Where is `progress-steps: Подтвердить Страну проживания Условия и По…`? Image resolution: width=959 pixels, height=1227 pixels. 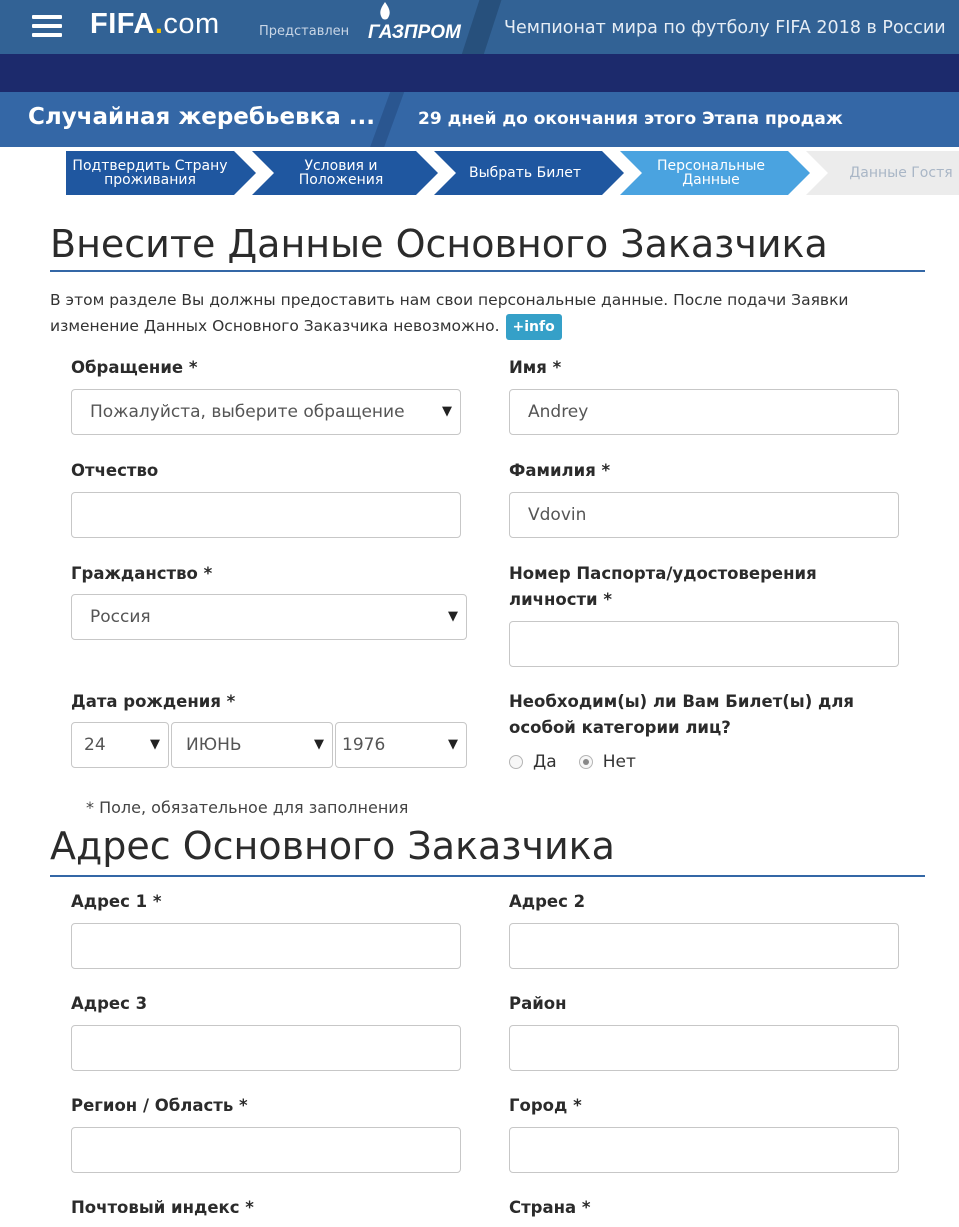 progress-steps: Подтвердить Страну проживания Условия и По… is located at coordinates (512, 173).